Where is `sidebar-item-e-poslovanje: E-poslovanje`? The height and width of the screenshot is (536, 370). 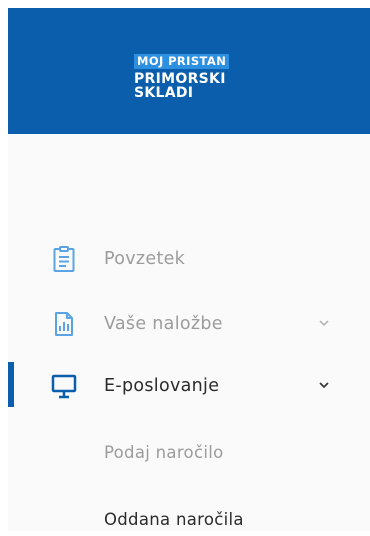
sidebar-item-e-poslovanje: E-poslovanje is located at coordinates (189, 386).